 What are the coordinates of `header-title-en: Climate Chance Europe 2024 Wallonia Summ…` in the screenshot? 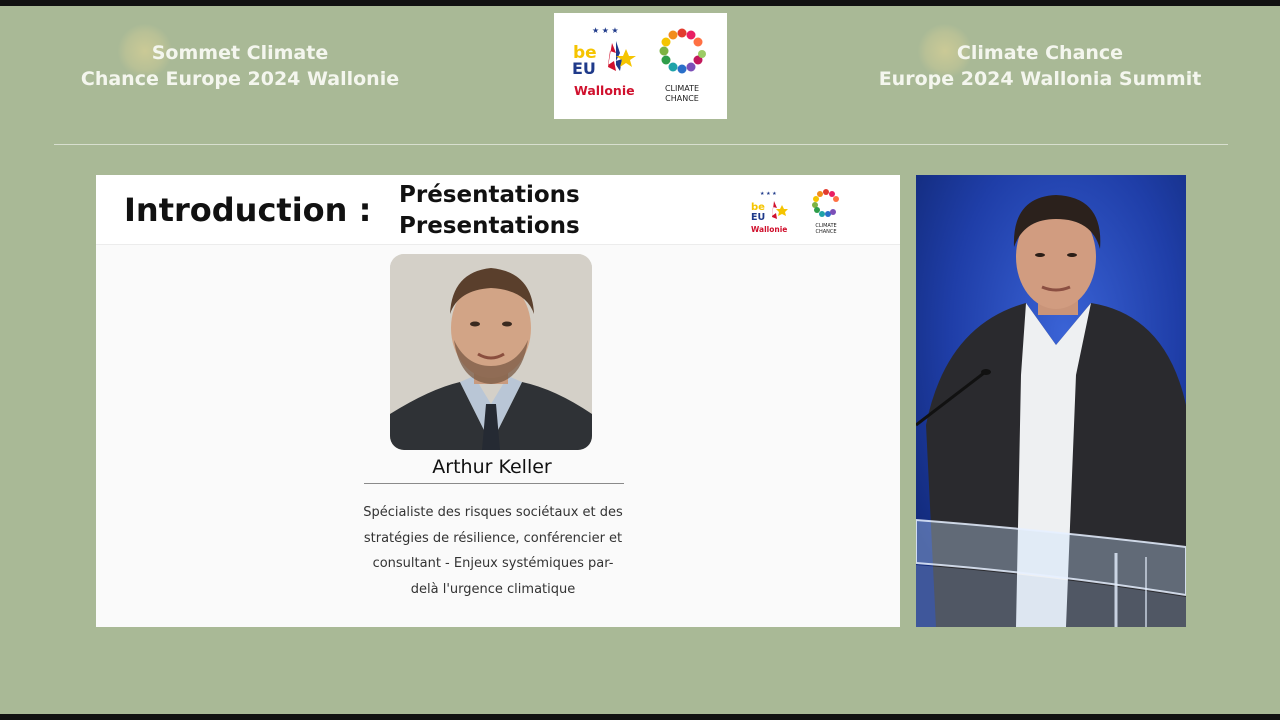 It's located at (1040, 66).